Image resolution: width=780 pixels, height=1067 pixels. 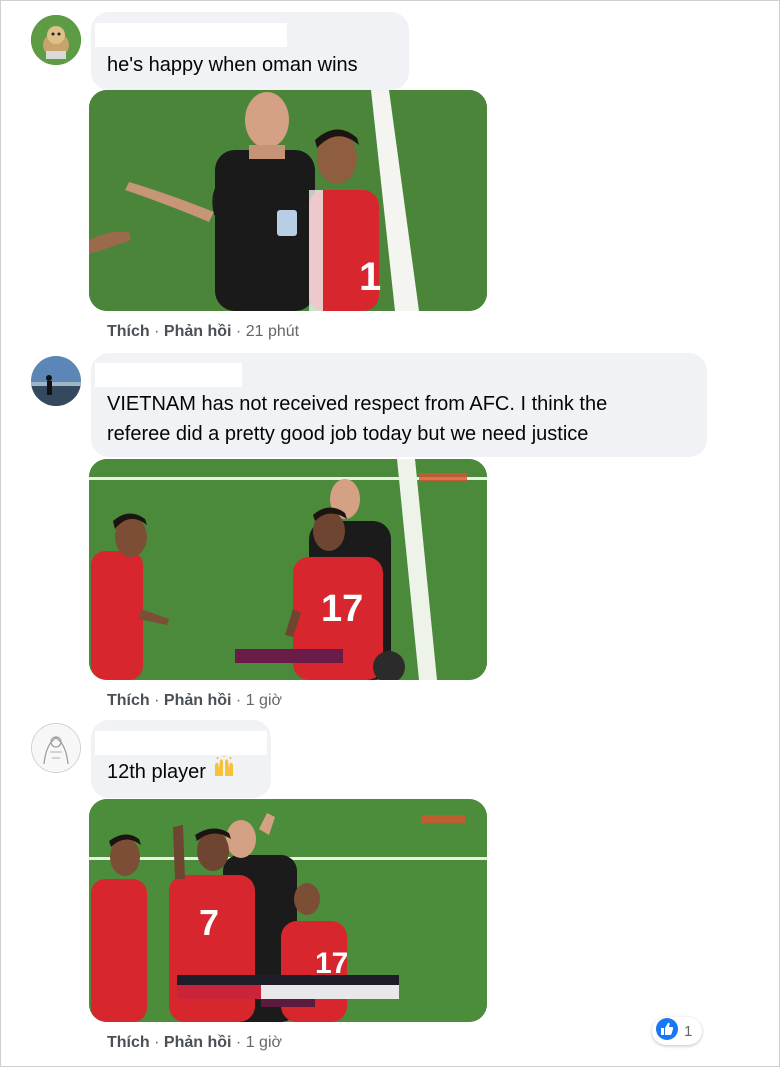 I want to click on reaction-summary: 1, so click(x=677, y=1031).